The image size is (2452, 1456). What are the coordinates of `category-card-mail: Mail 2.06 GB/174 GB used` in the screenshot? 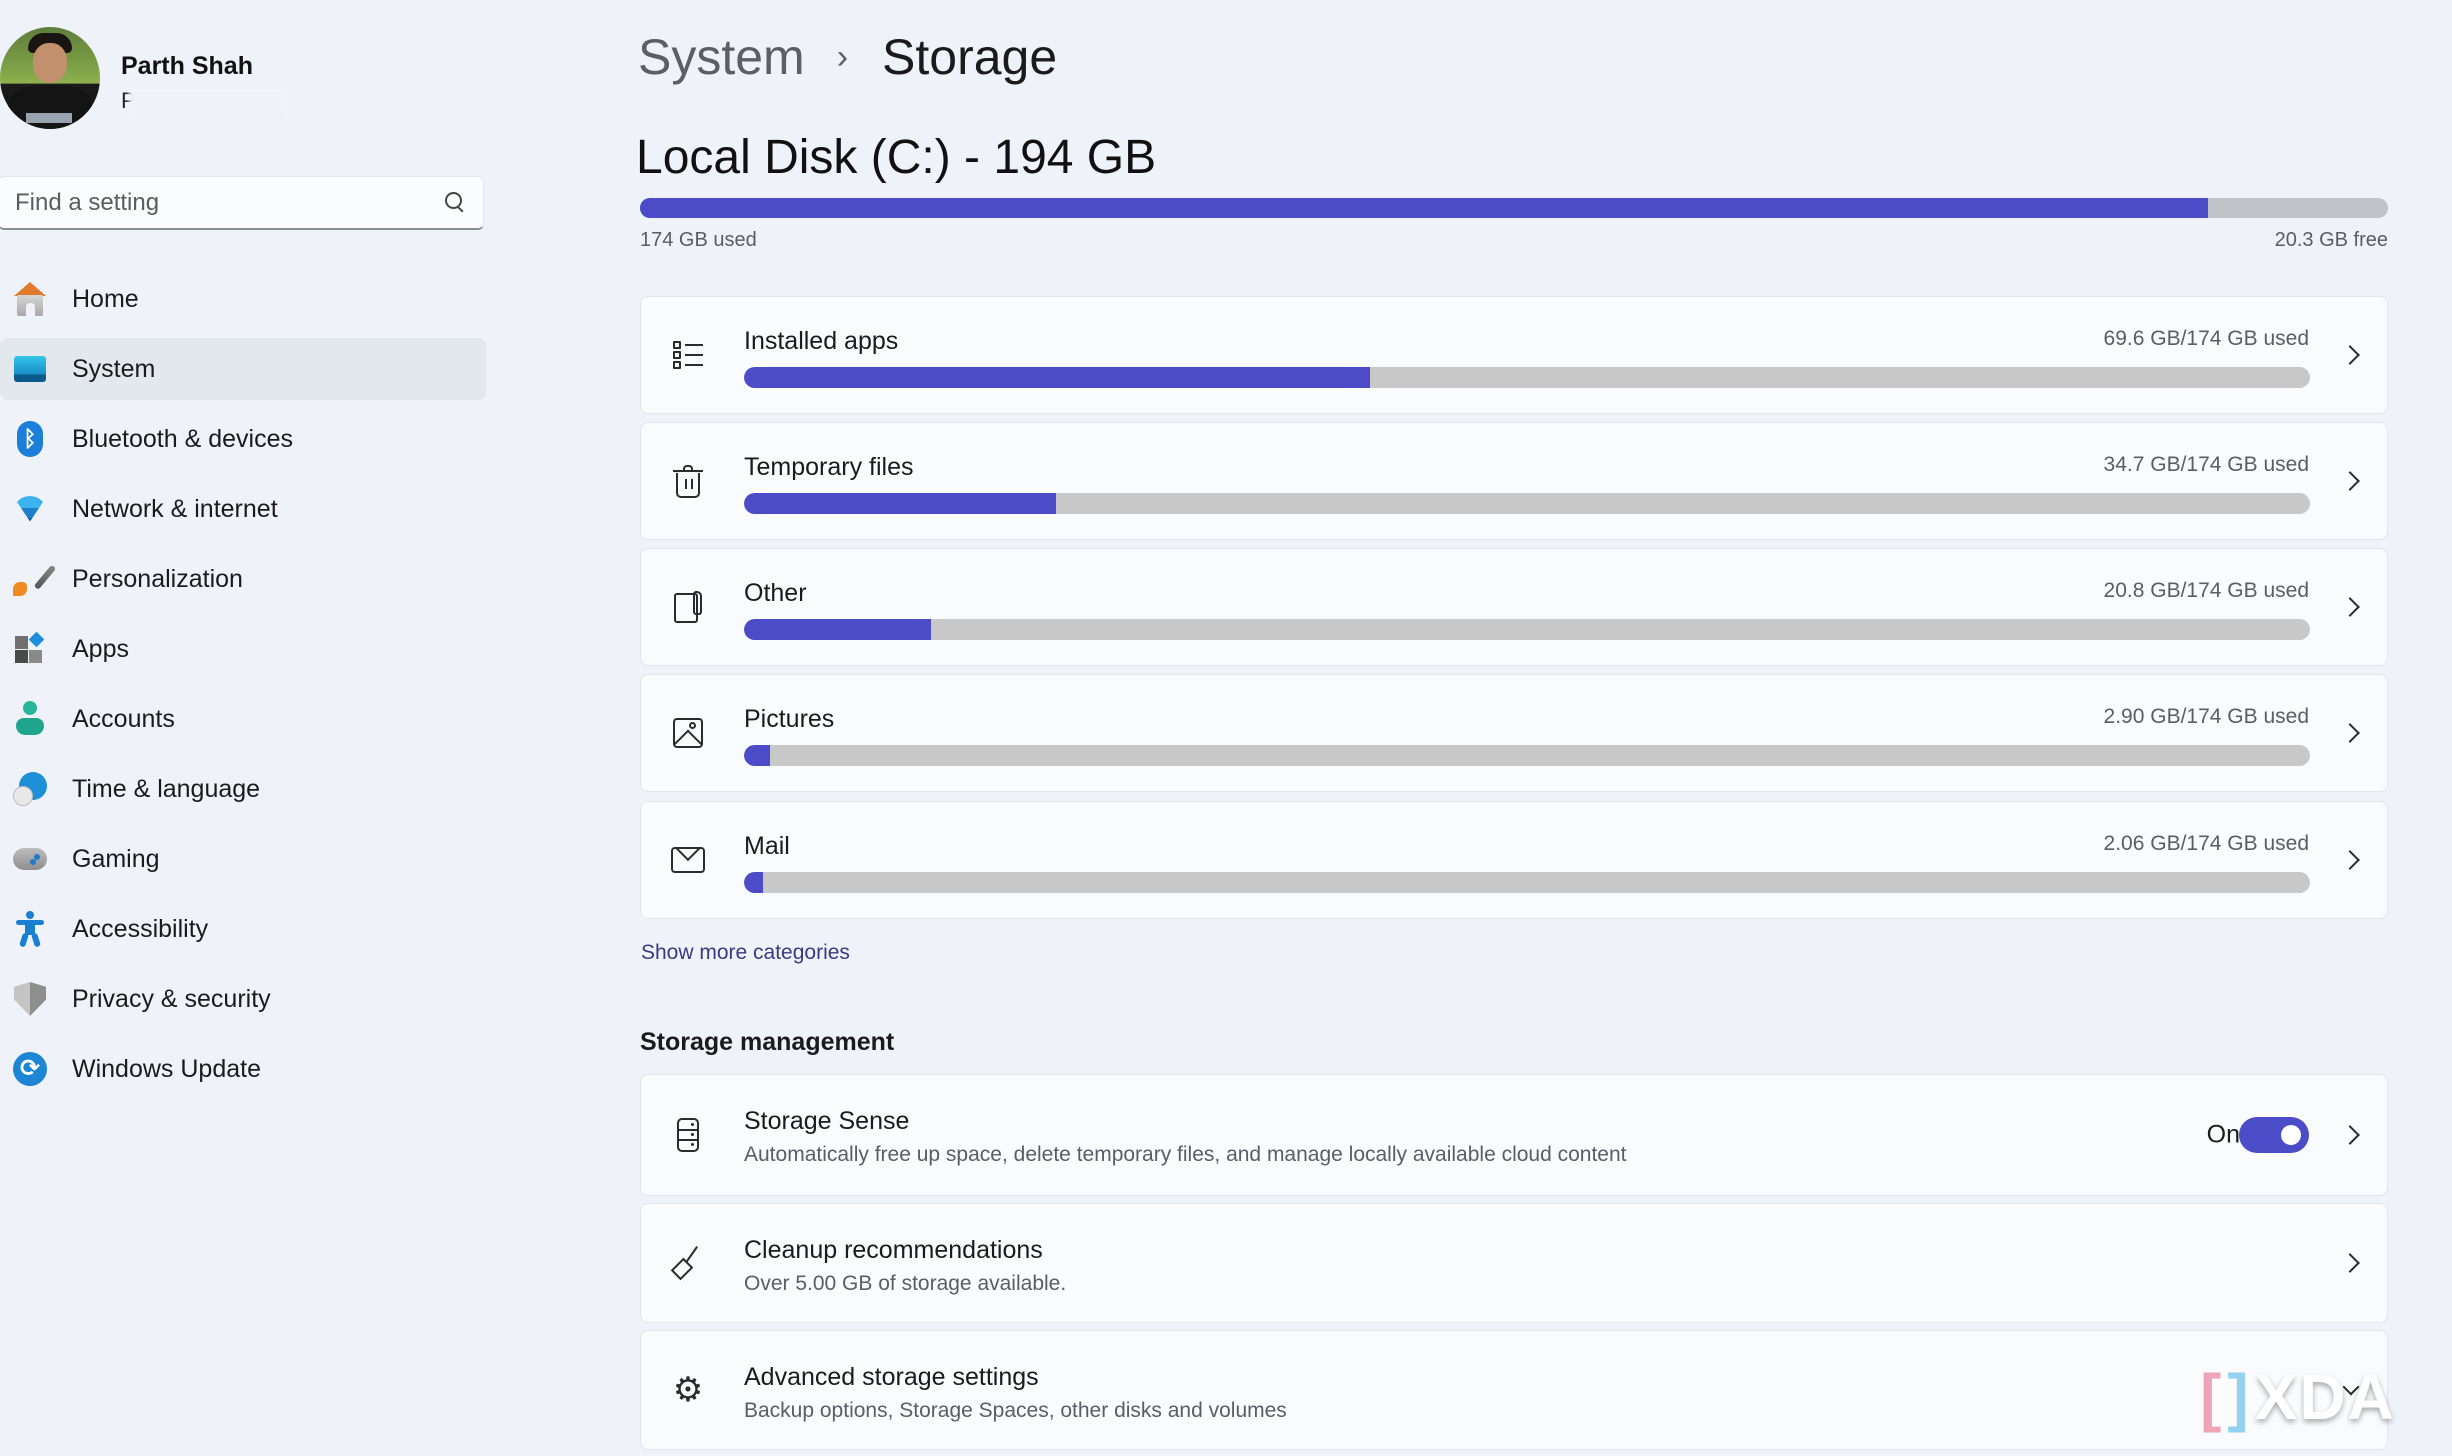 It's located at (1514, 860).